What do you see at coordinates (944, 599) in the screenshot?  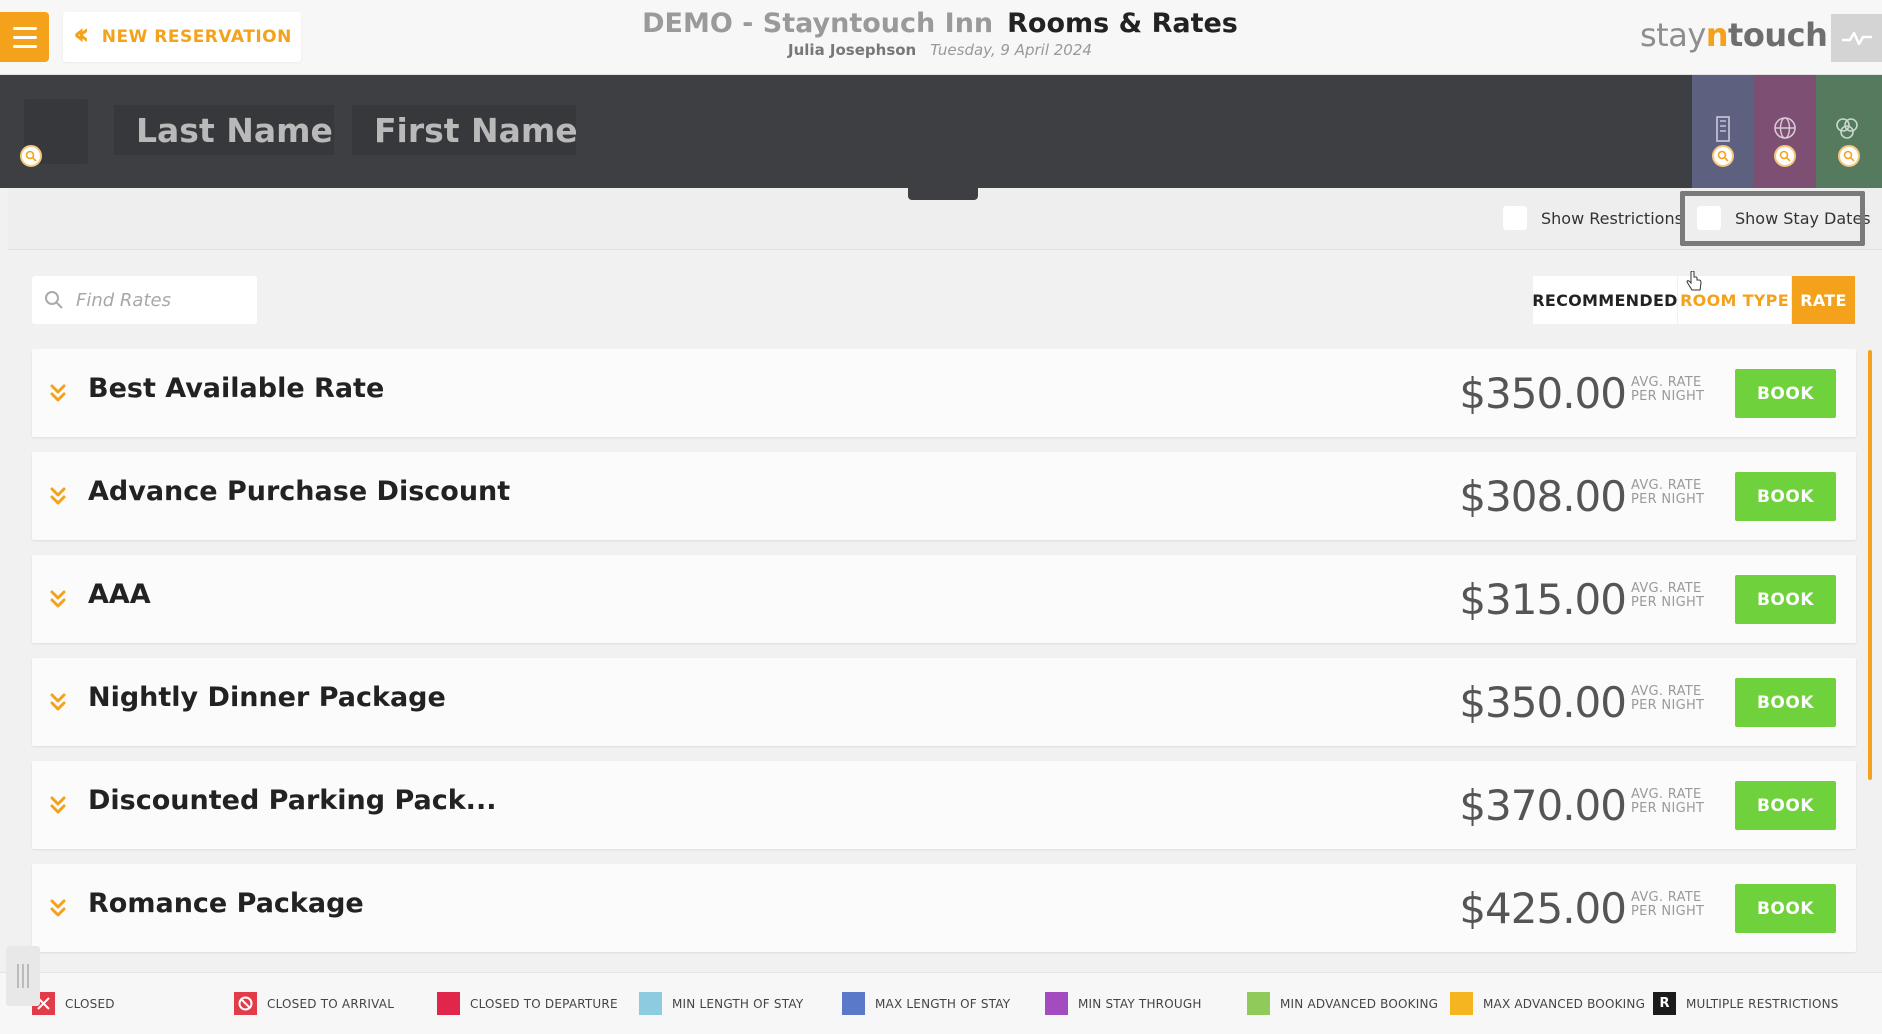 I see `rate-row: AAA $315.00 AVG. RATE PER NIGHT BOOK` at bounding box center [944, 599].